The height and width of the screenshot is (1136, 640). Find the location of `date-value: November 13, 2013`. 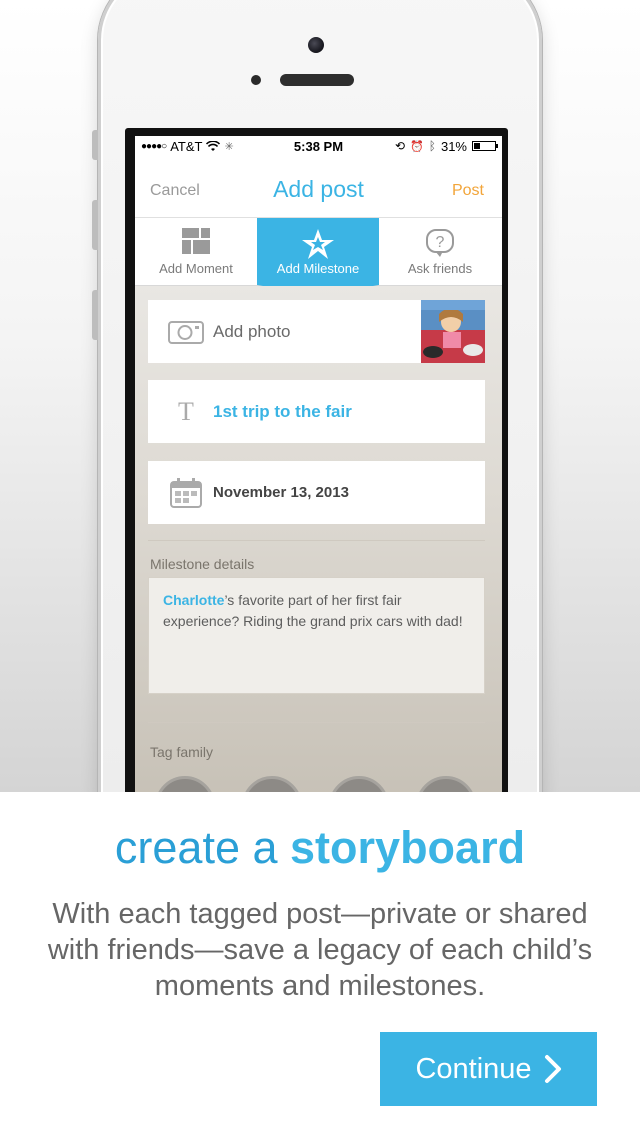

date-value: November 13, 2013 is located at coordinates (281, 492).